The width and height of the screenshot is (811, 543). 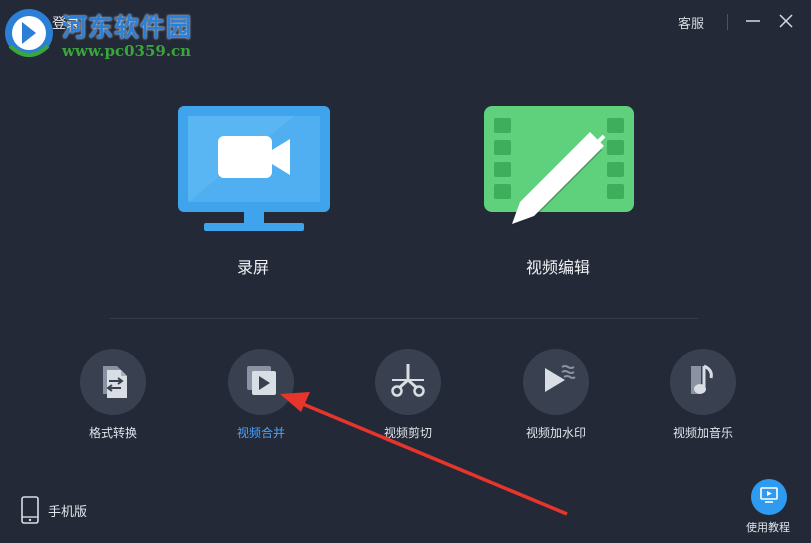 I want to click on minimize-button, so click(x=753, y=21).